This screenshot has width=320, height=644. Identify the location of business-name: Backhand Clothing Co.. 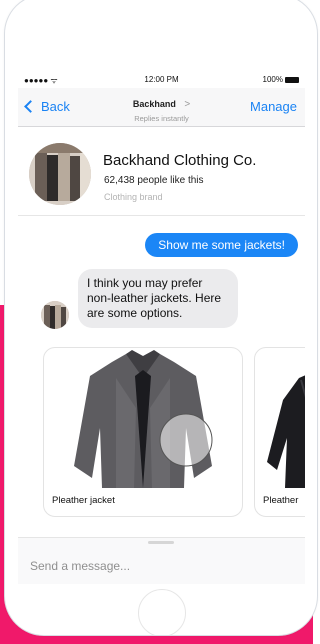
(180, 160).